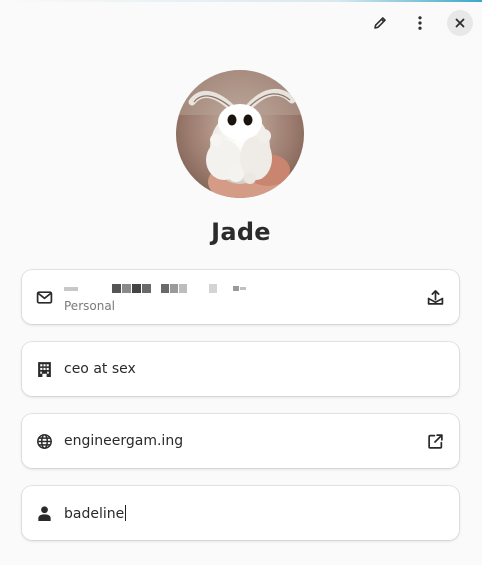 The image size is (482, 565). What do you see at coordinates (90, 305) in the screenshot?
I see `email-type-label: Personal` at bounding box center [90, 305].